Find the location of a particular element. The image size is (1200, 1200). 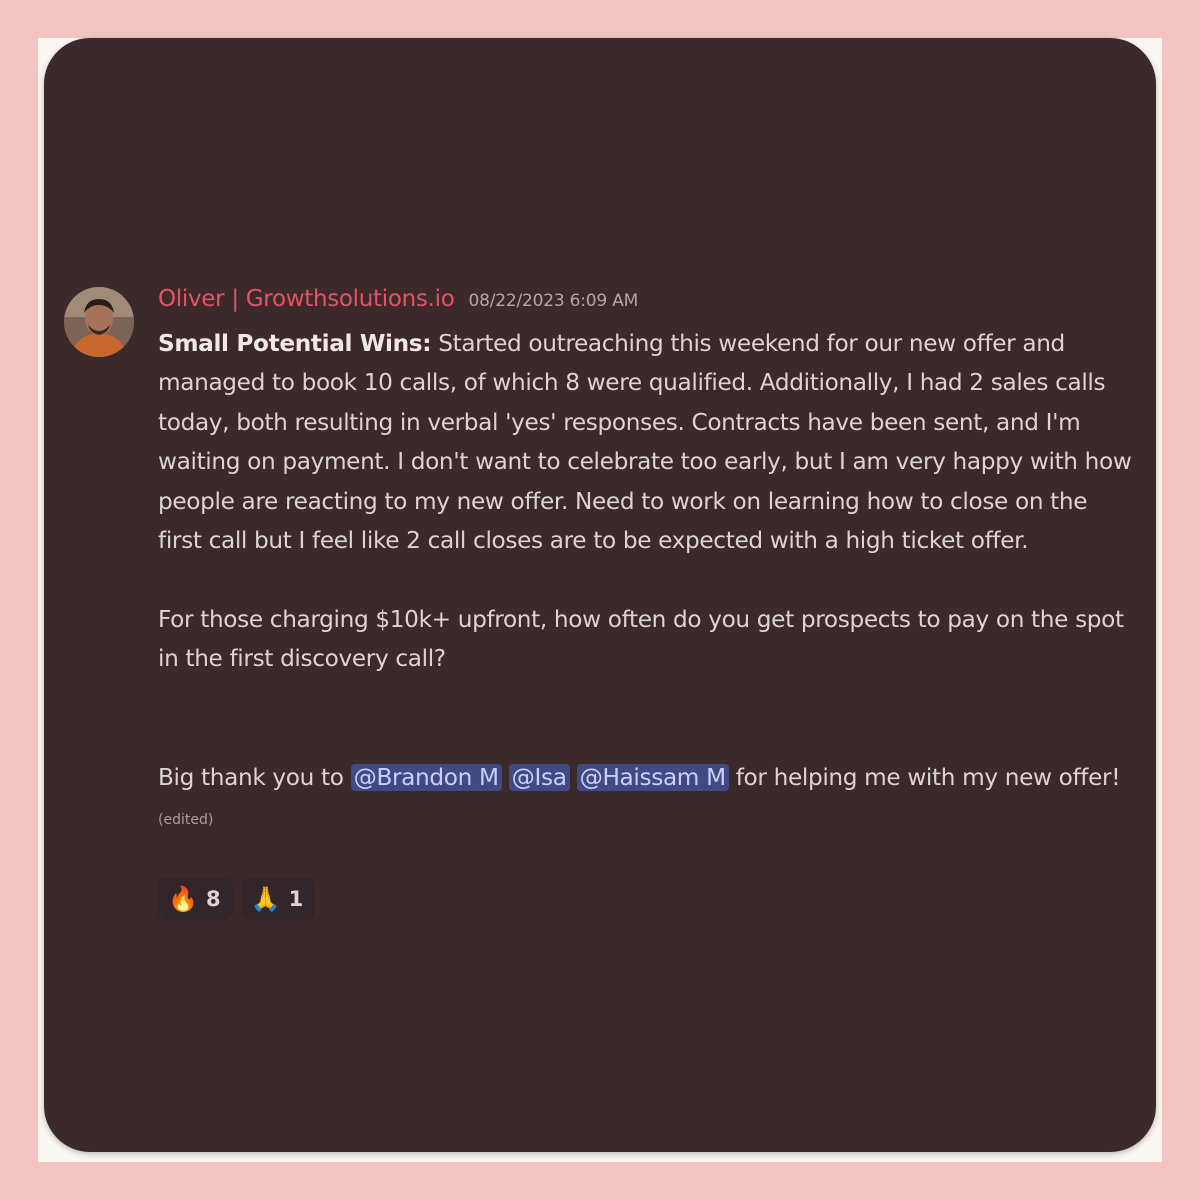

avatar-image is located at coordinates (99, 322).